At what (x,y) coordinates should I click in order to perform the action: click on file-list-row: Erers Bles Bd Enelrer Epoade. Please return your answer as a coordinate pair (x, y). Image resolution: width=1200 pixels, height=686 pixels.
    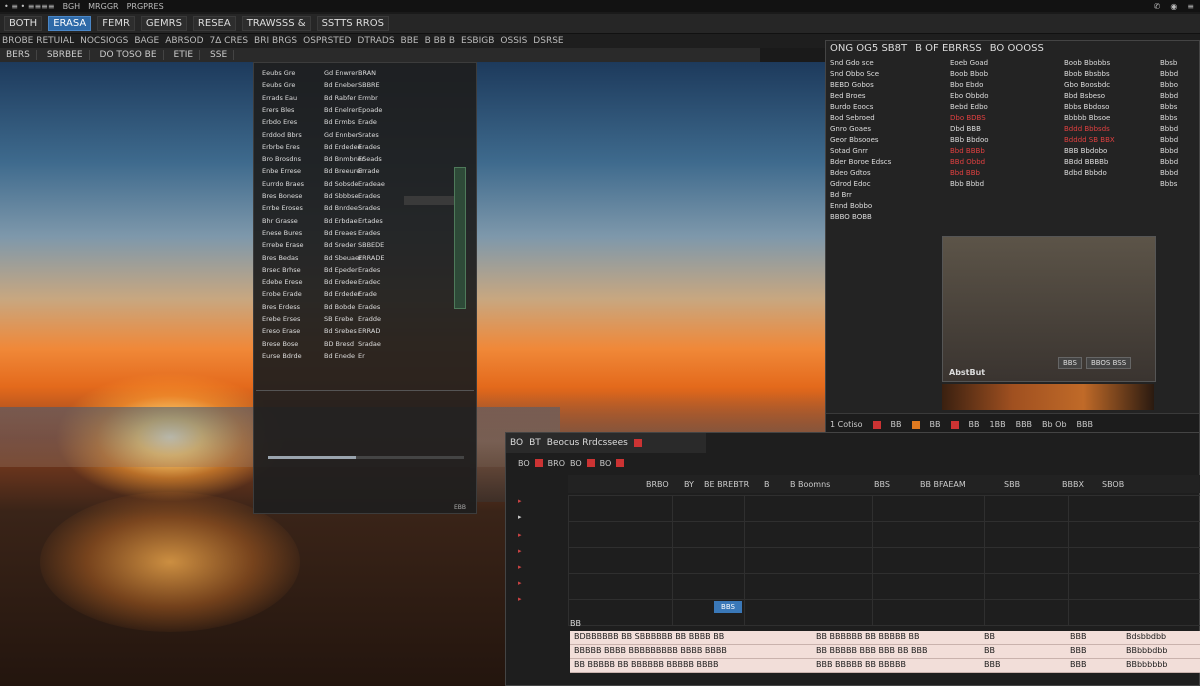
    Looking at the image, I should click on (357, 111).